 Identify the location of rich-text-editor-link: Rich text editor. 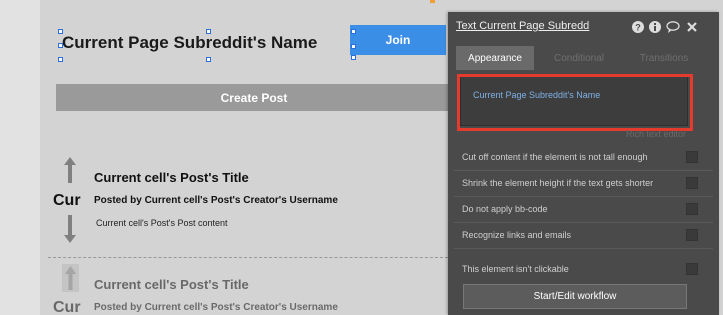
(656, 134).